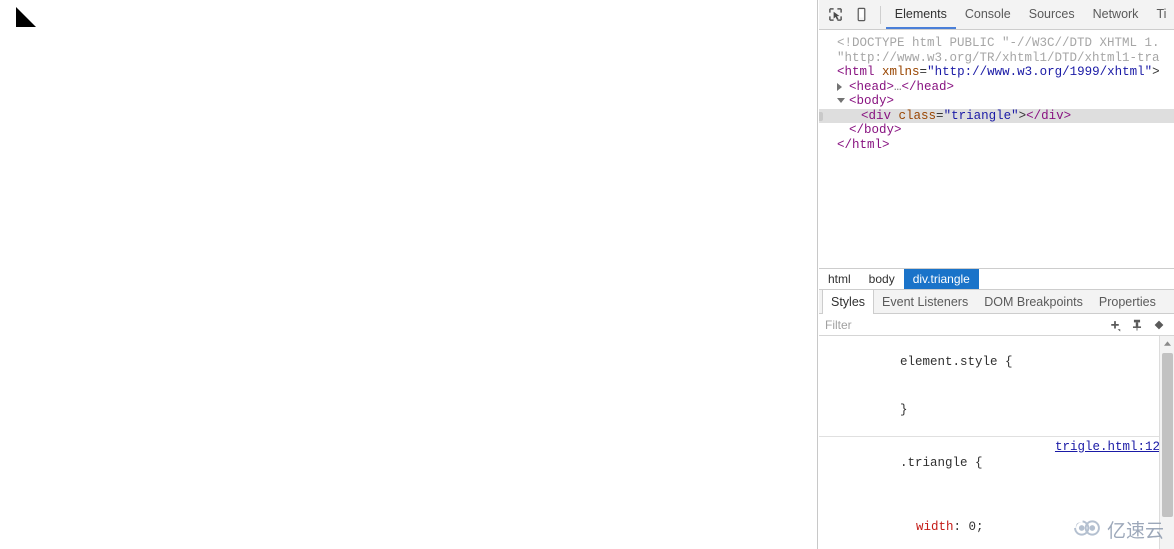 This screenshot has width=1174, height=549. Describe the element at coordinates (988, 14) in the screenshot. I see `tab-console: Console` at that location.